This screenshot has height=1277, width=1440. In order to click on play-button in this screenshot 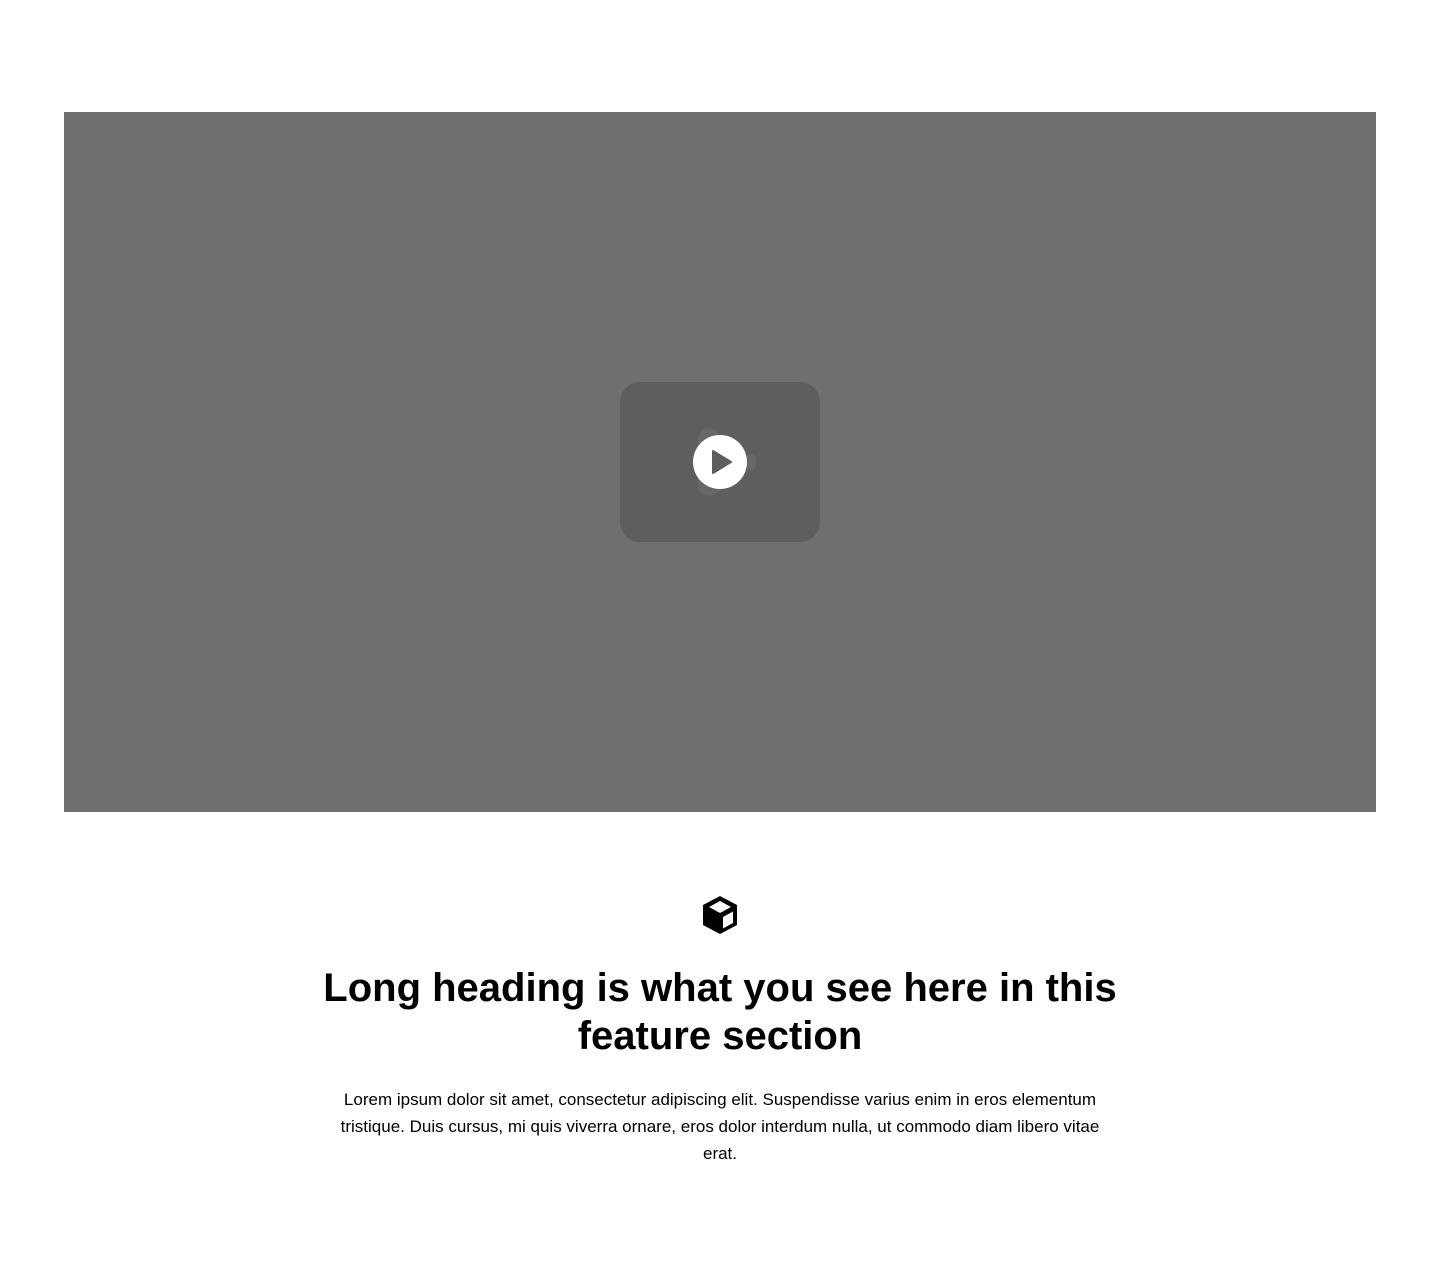, I will do `click(720, 462)`.